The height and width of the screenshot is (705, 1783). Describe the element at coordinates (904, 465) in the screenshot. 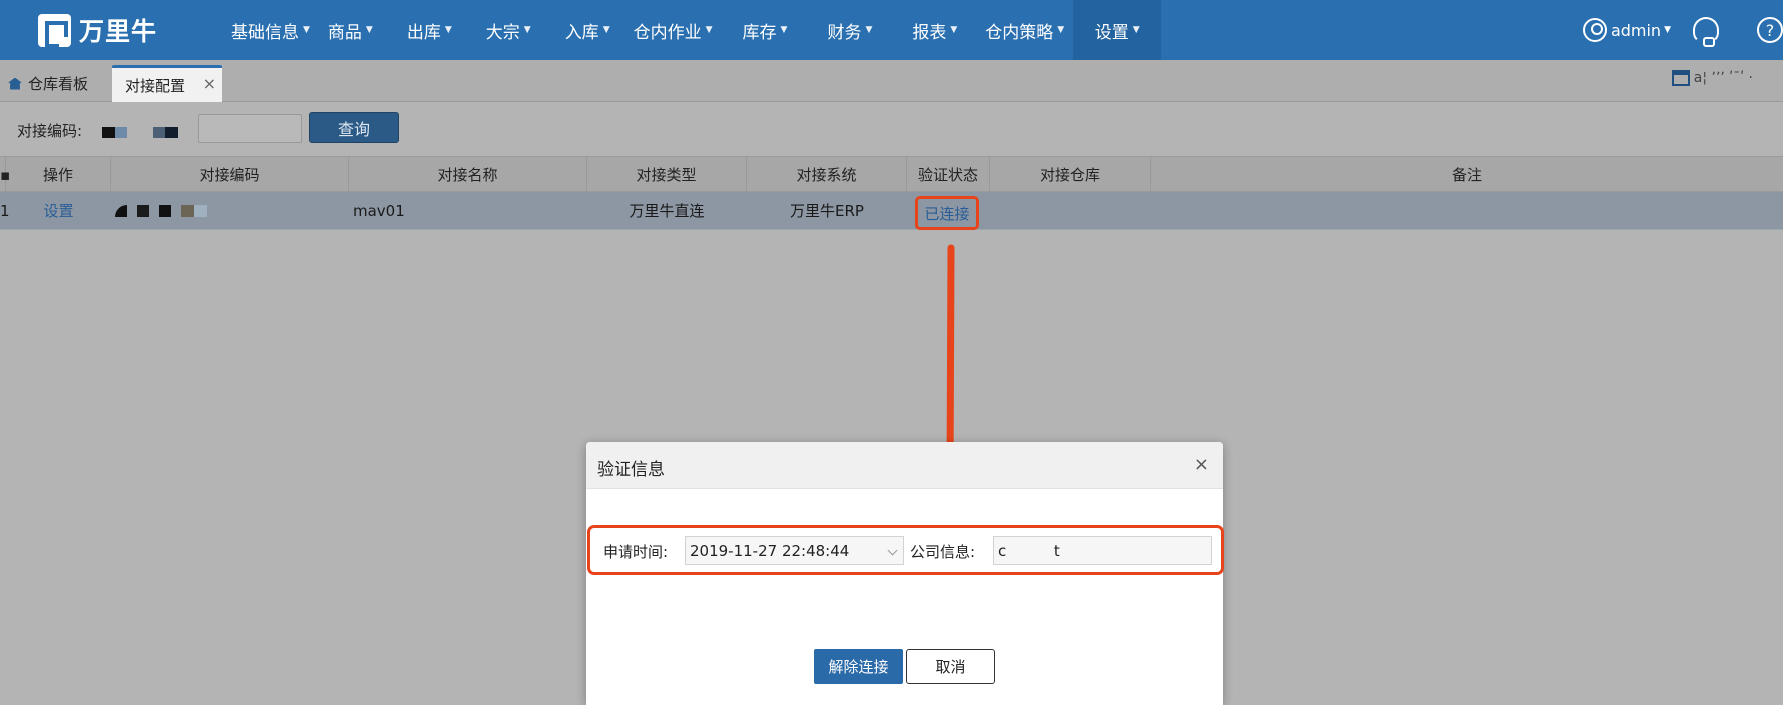

I see `dialog-header: 验证信息 ×` at that location.